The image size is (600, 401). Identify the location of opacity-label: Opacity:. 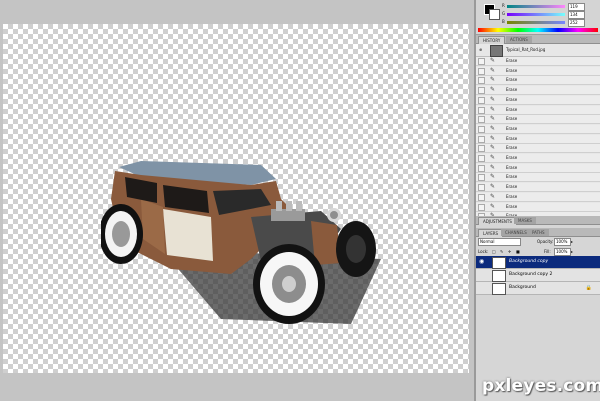
(545, 241).